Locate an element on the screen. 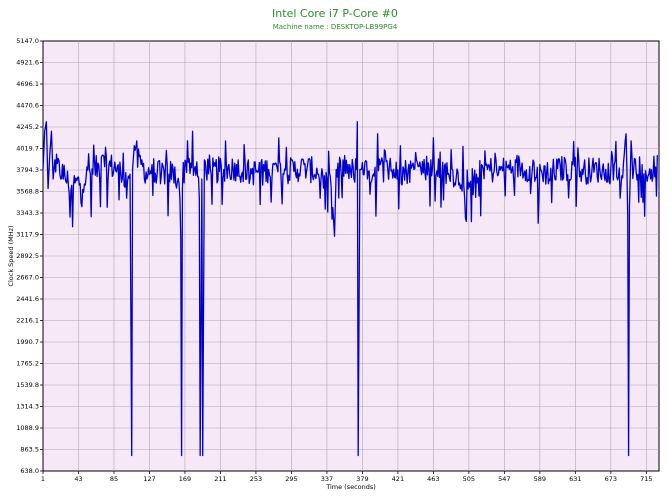 The height and width of the screenshot is (503, 670). y-tick-label: 863.5 is located at coordinates (29, 450).